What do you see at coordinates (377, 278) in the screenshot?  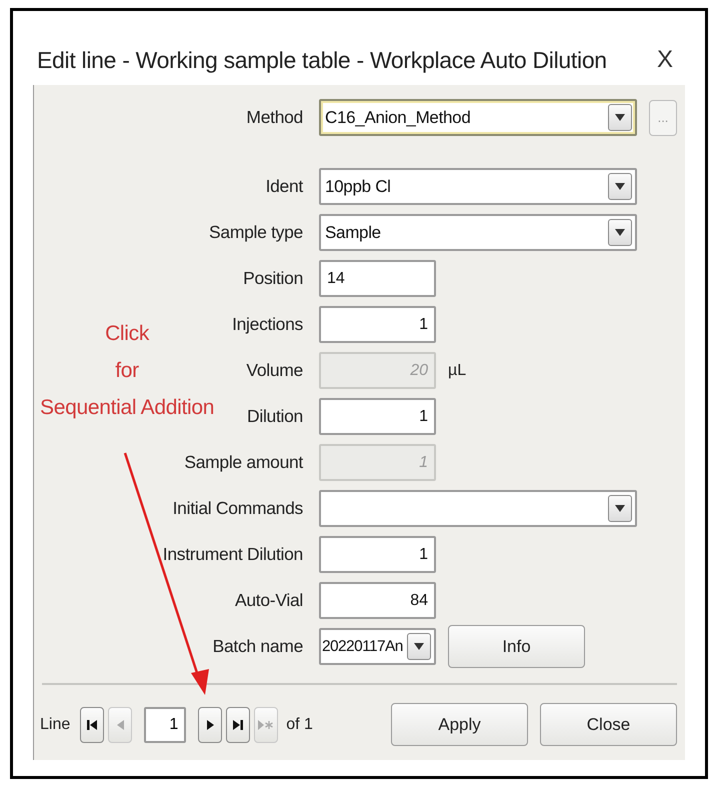 I see `input-field: 14` at bounding box center [377, 278].